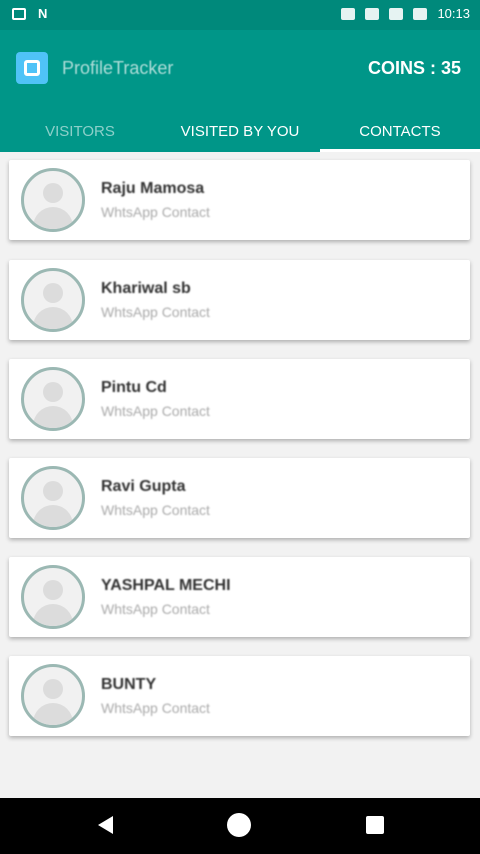 This screenshot has height=854, width=480. I want to click on tab-visitors: VISITORS, so click(80, 131).